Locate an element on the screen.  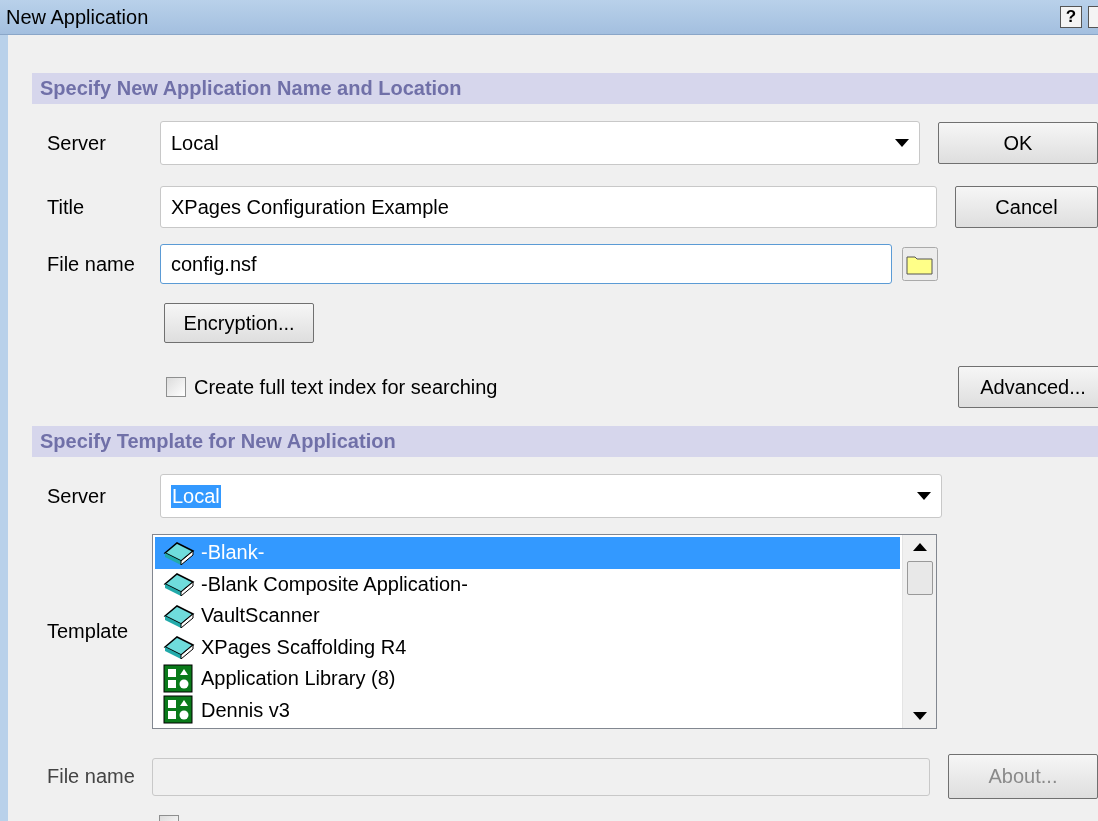
scroll-up-icon is located at coordinates (919, 547).